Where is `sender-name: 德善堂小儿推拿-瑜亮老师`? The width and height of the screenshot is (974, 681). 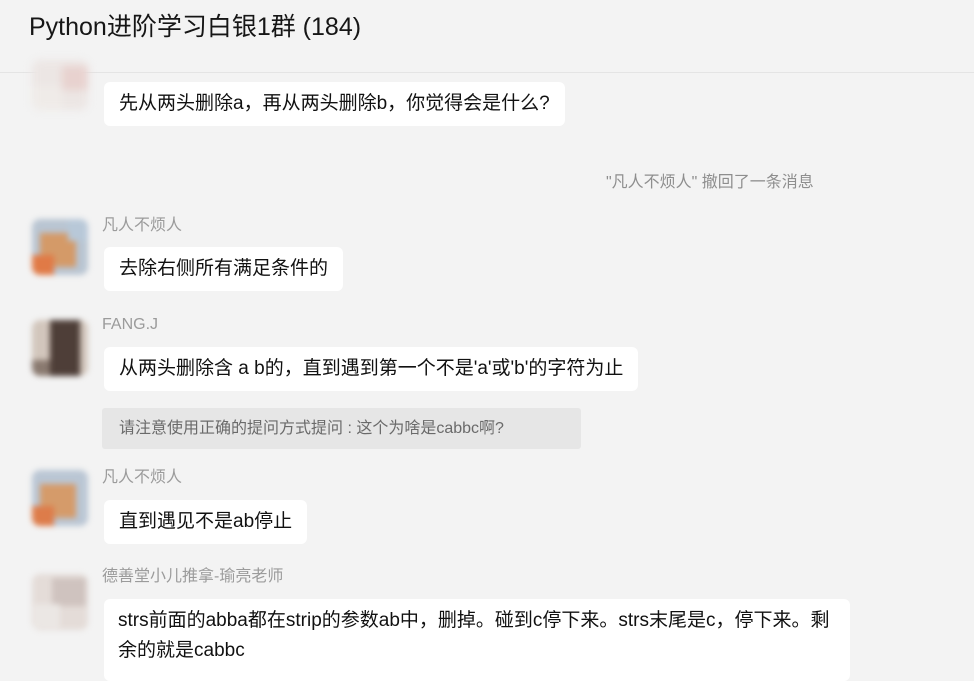
sender-name: 德善堂小儿推拿-瑜亮老师 is located at coordinates (193, 576).